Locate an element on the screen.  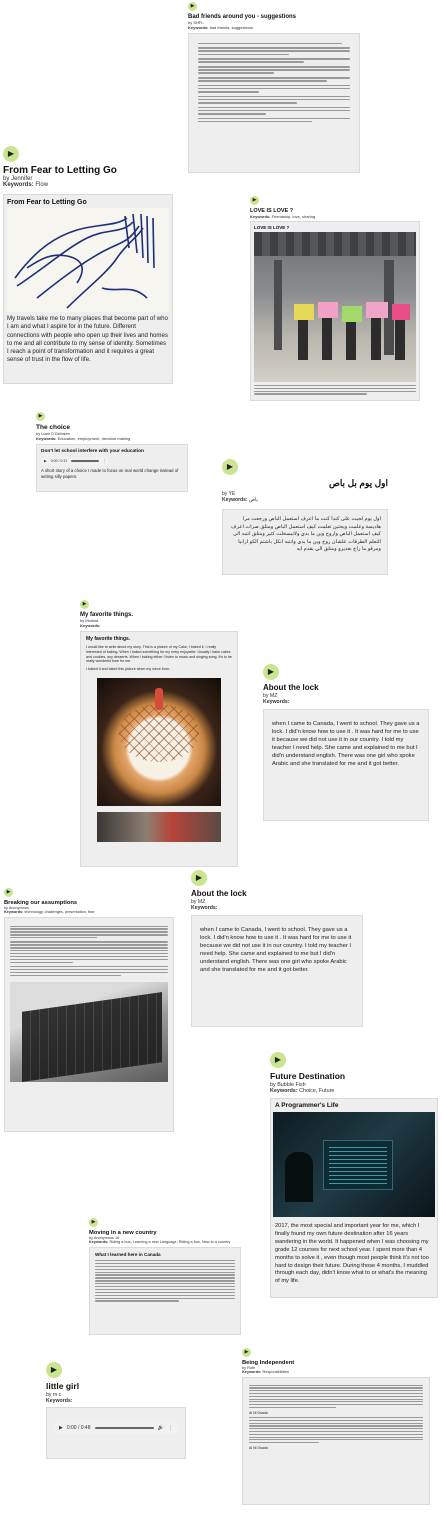
volume-icon: 🔊 is located at coordinates (161, 1428).